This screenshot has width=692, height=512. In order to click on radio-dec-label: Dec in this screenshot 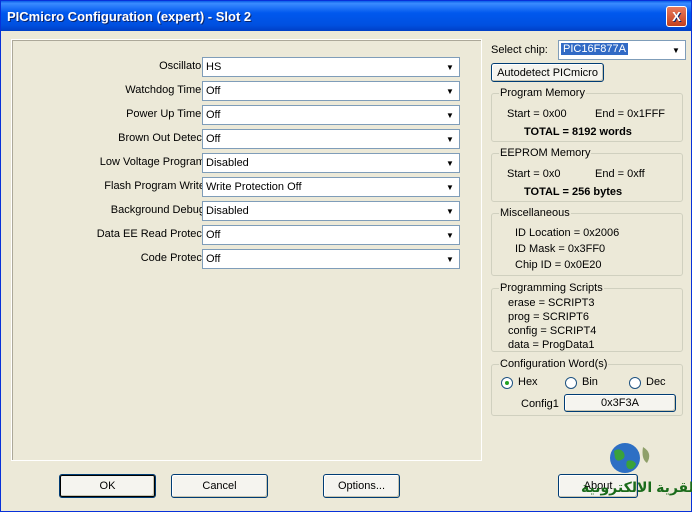, I will do `click(656, 382)`.